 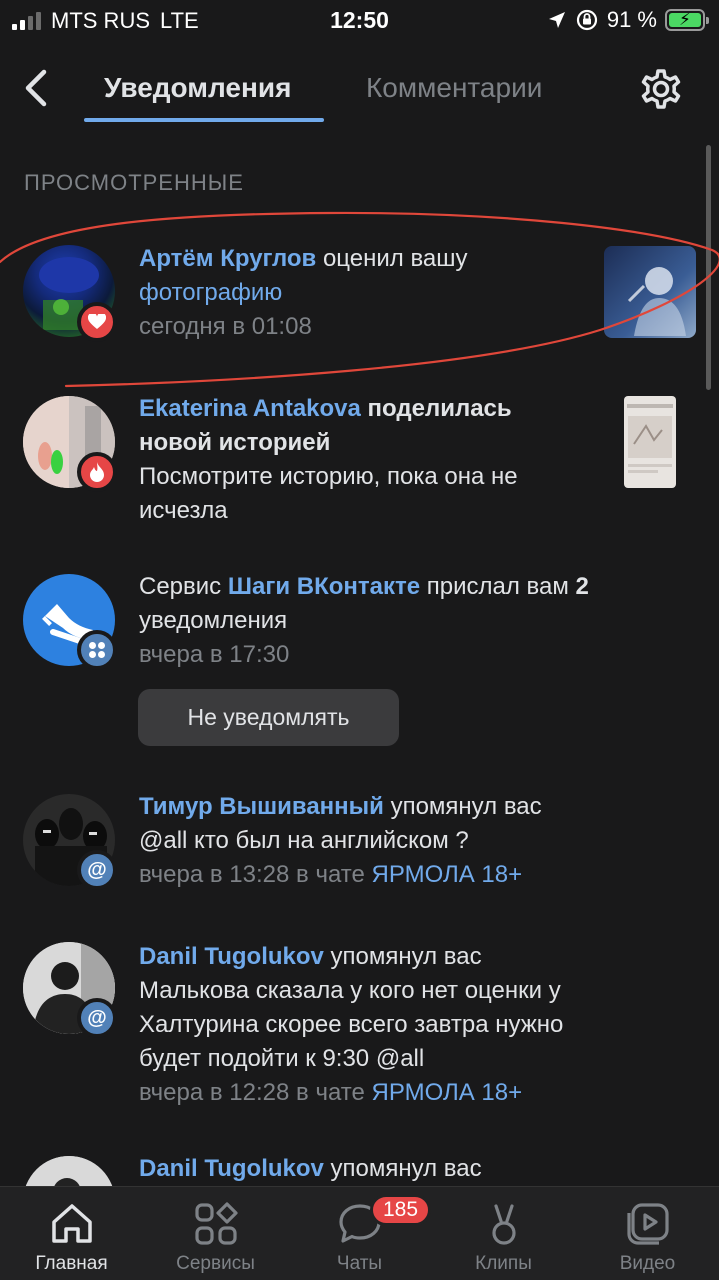 What do you see at coordinates (227, 258) in the screenshot?
I see `author-link: Артём Круглов` at bounding box center [227, 258].